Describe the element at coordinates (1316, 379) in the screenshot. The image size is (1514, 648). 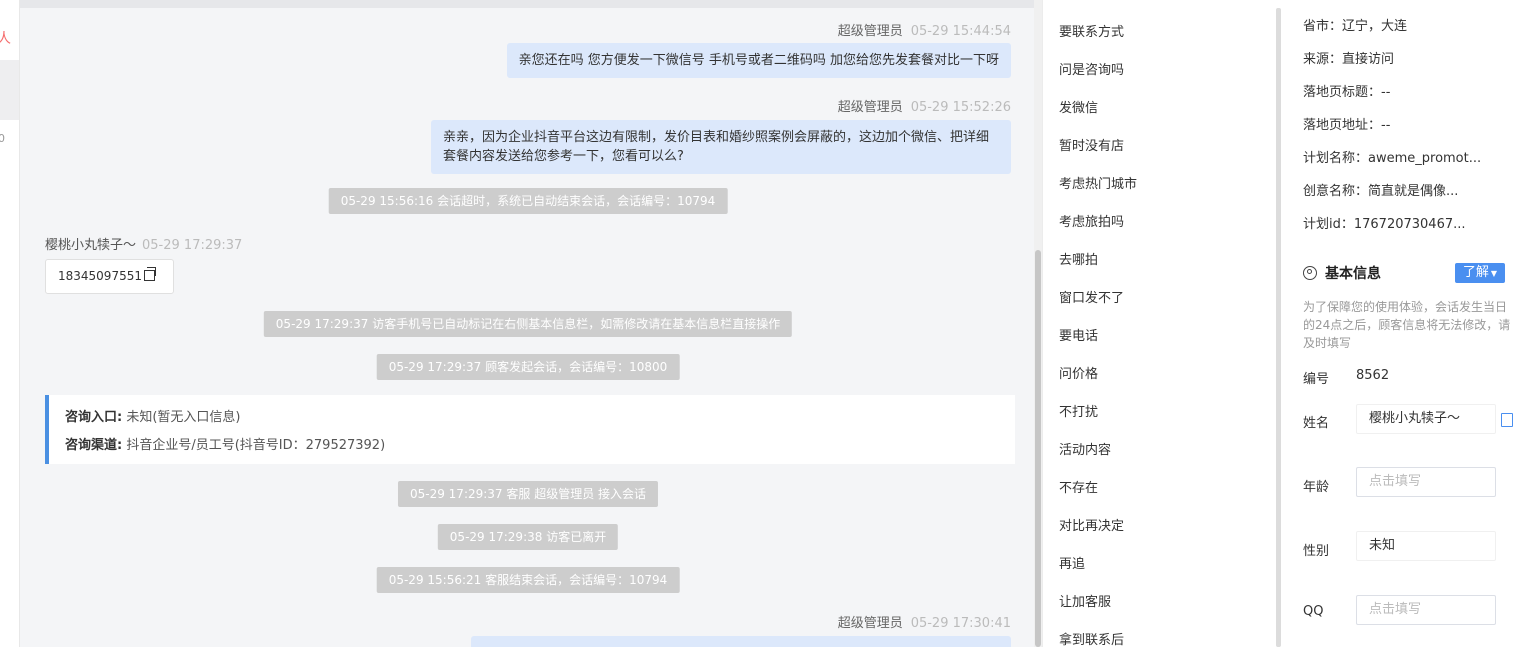
I see `id-label: 编号` at that location.